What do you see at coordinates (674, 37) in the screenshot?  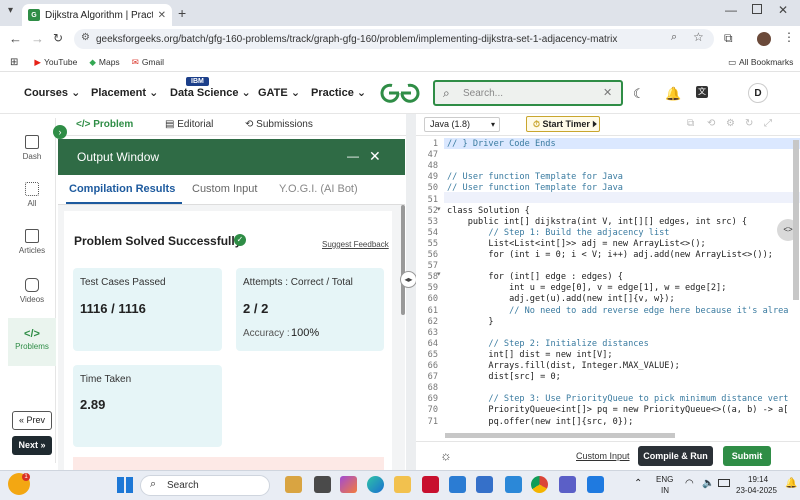 I see `zoom-icon: ⌕` at bounding box center [674, 37].